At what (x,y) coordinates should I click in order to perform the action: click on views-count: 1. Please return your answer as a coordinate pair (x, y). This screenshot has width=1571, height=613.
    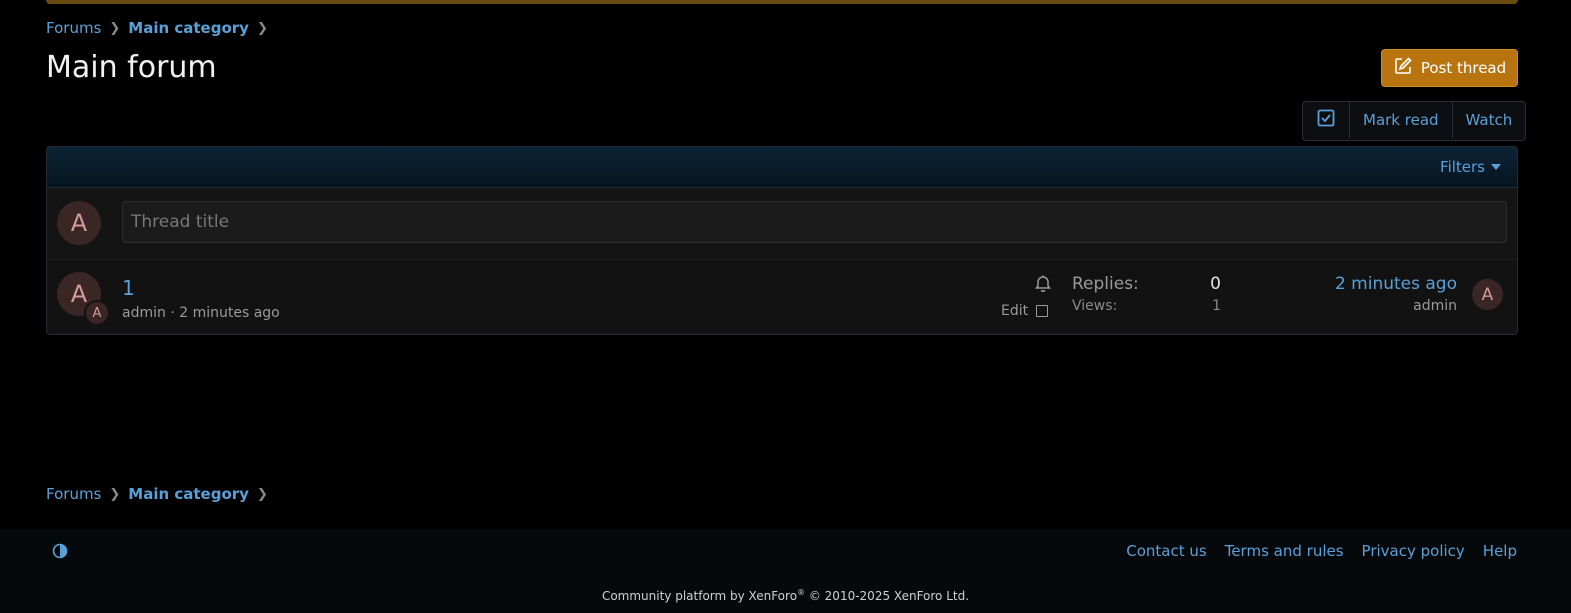
    Looking at the image, I should click on (1216, 306).